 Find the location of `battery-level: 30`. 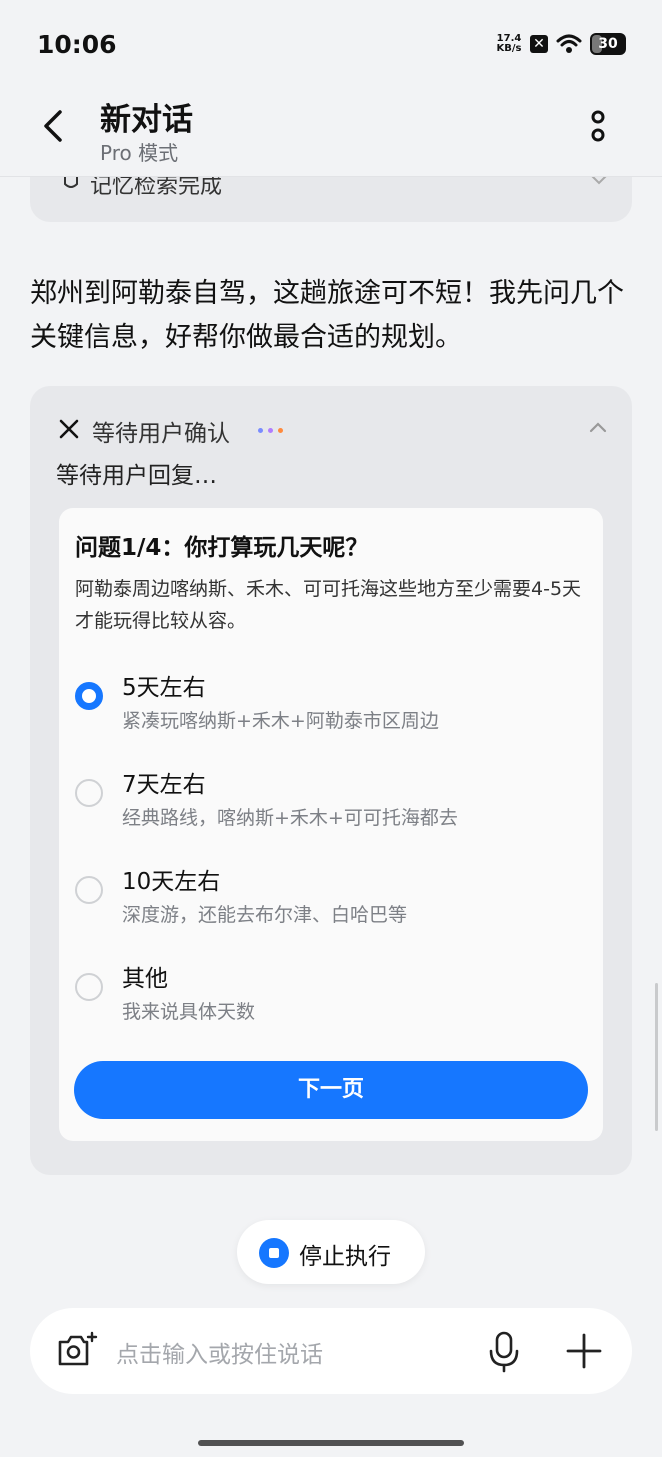

battery-level: 30 is located at coordinates (608, 44).